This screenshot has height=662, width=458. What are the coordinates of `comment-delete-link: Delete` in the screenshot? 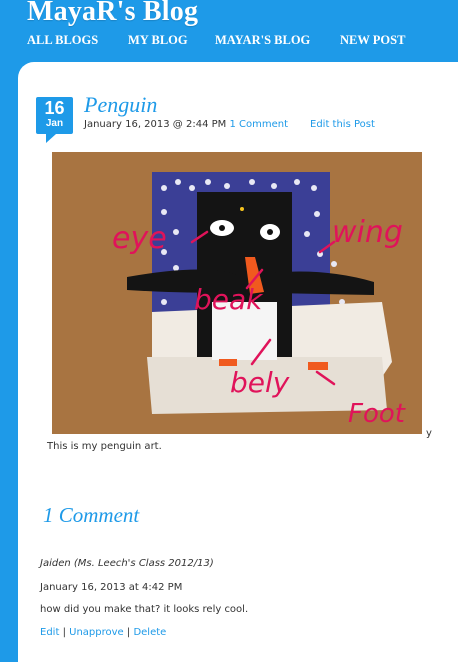 It's located at (149, 632).